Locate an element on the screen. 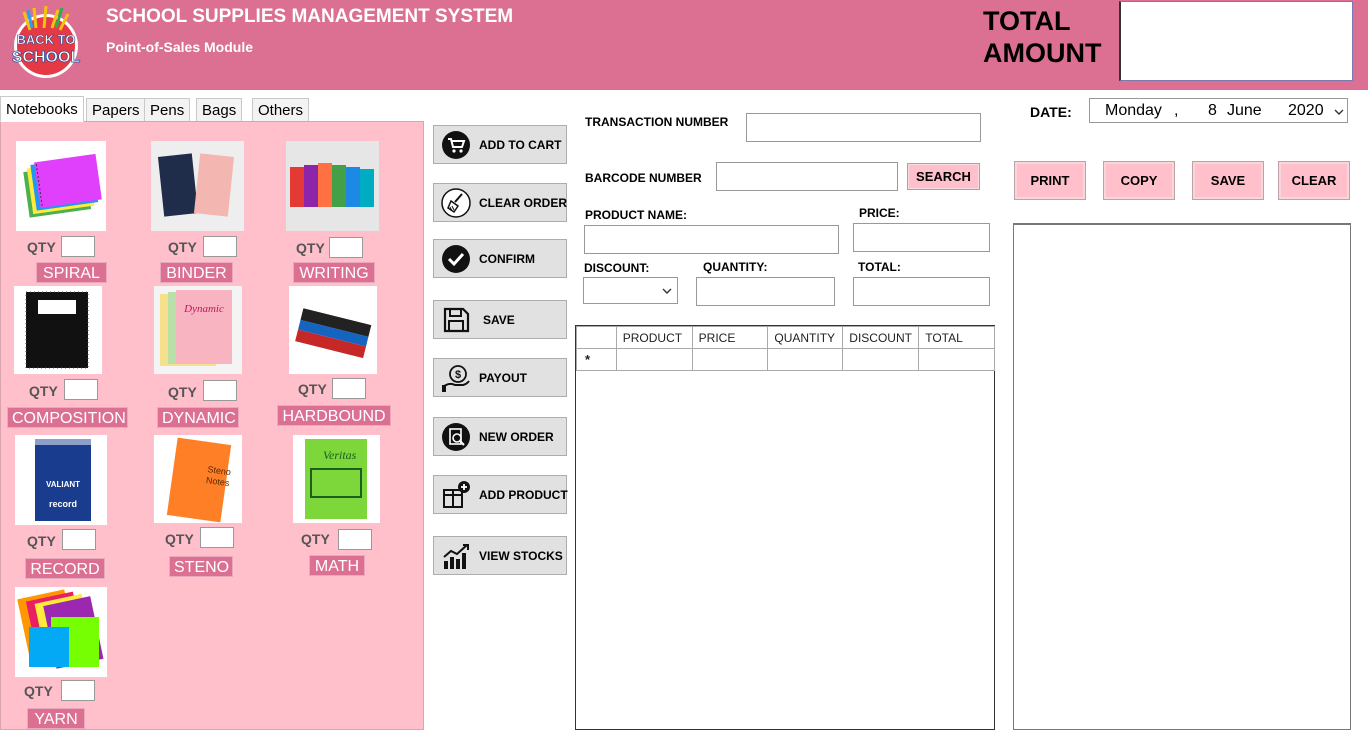 This screenshot has height=730, width=1368. transaction-number-label: TRANSACTION NUMBER is located at coordinates (657, 122).